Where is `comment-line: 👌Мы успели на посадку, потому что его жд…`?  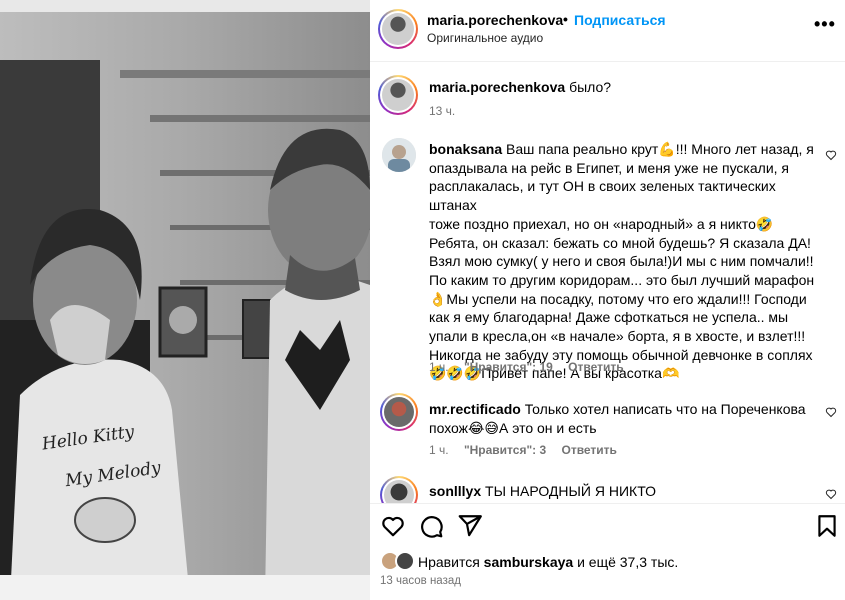 comment-line: 👌Мы успели на посадку, потому что его жд… is located at coordinates (618, 298).